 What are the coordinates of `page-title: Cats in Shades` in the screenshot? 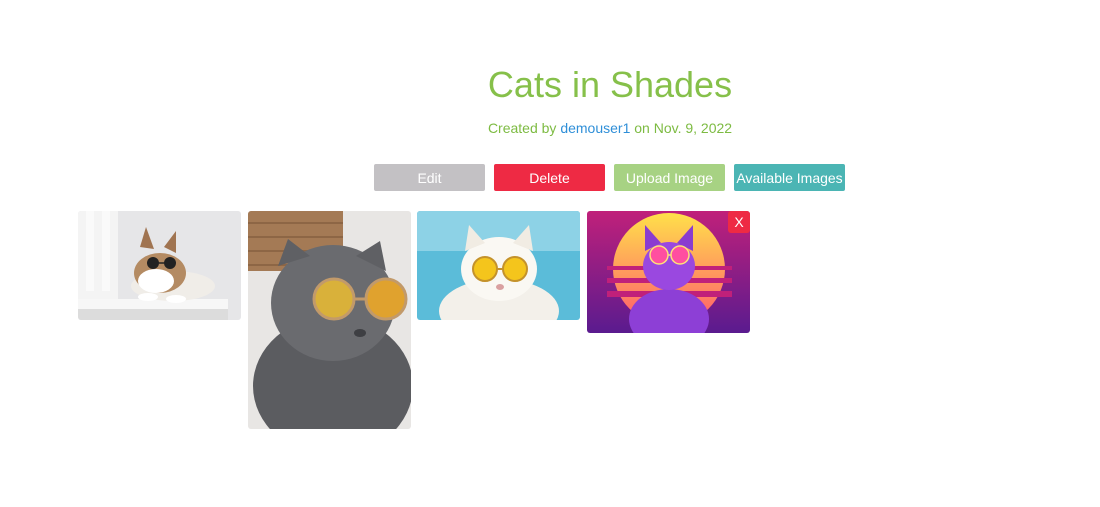 It's located at (610, 84).